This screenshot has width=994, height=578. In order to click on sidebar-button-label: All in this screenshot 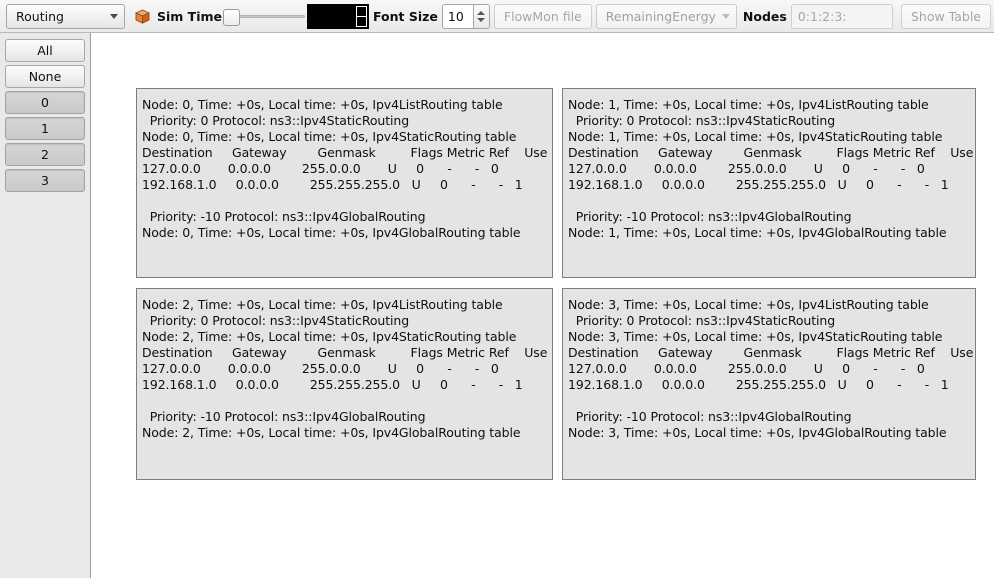, I will do `click(45, 50)`.